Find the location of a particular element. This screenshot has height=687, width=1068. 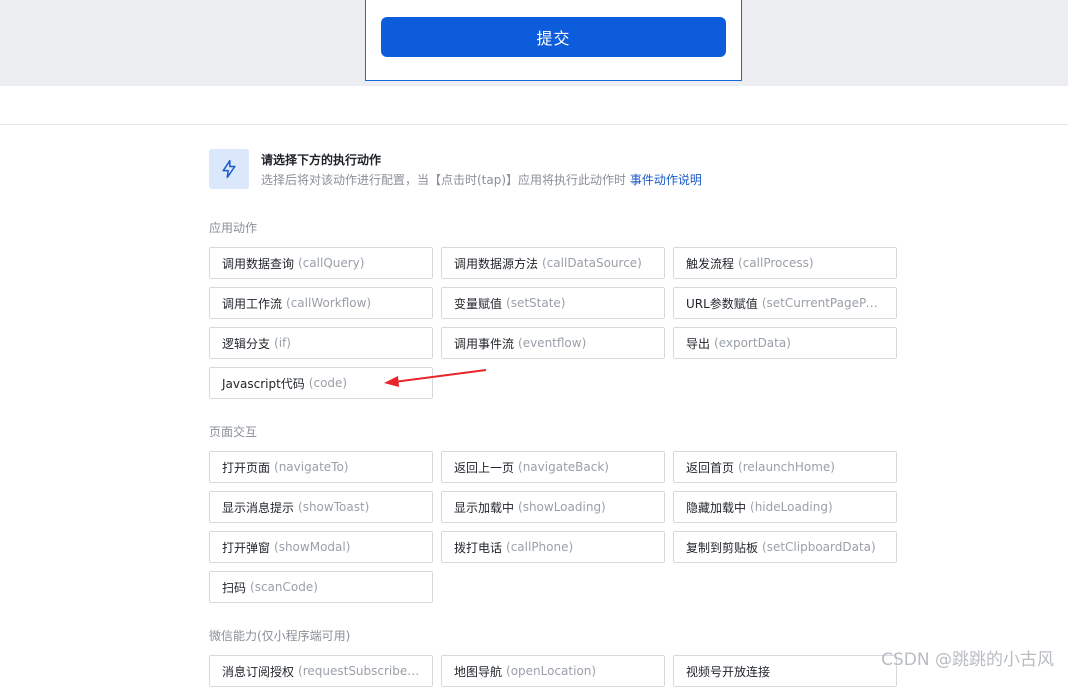

section-title-app-actions: 应用动作 is located at coordinates (233, 228).